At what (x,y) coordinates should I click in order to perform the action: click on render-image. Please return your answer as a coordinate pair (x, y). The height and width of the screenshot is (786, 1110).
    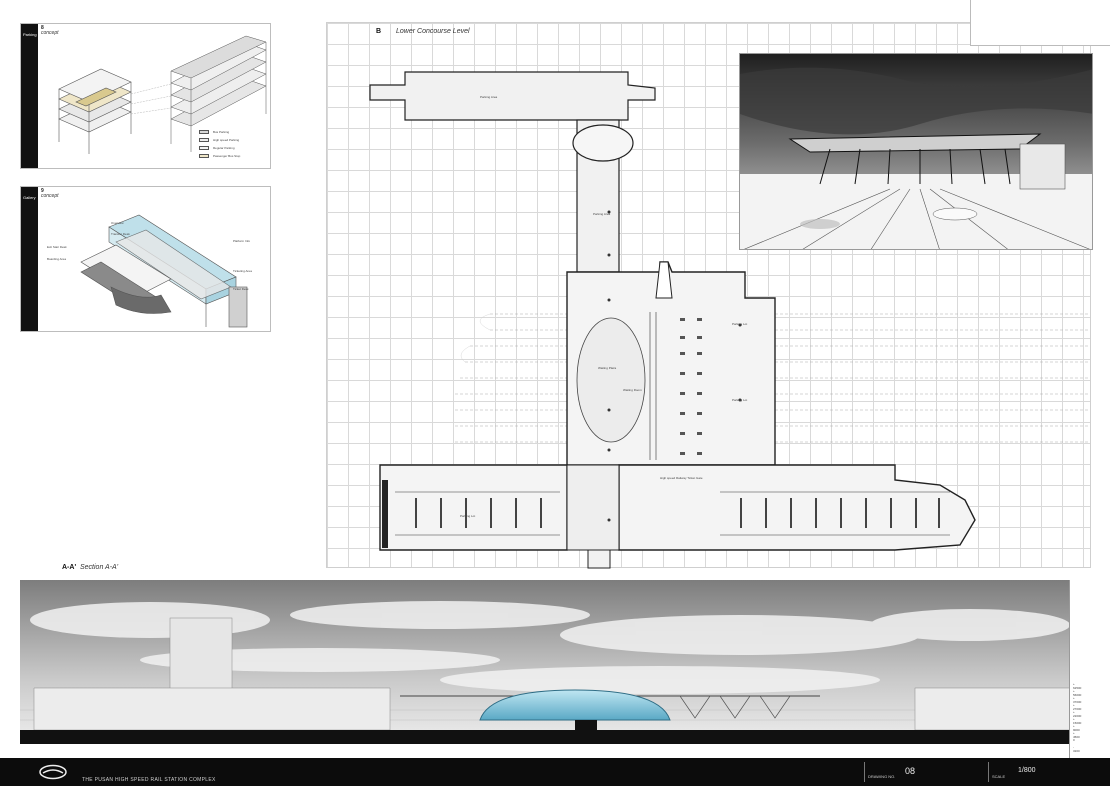
    Looking at the image, I should click on (916, 151).